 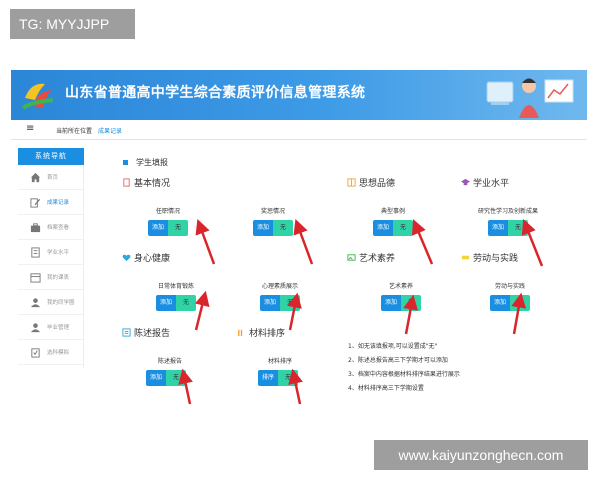 What do you see at coordinates (393, 346) in the screenshot?
I see `note-item: 1、如无该填报项,可以设置成"无"` at bounding box center [393, 346].